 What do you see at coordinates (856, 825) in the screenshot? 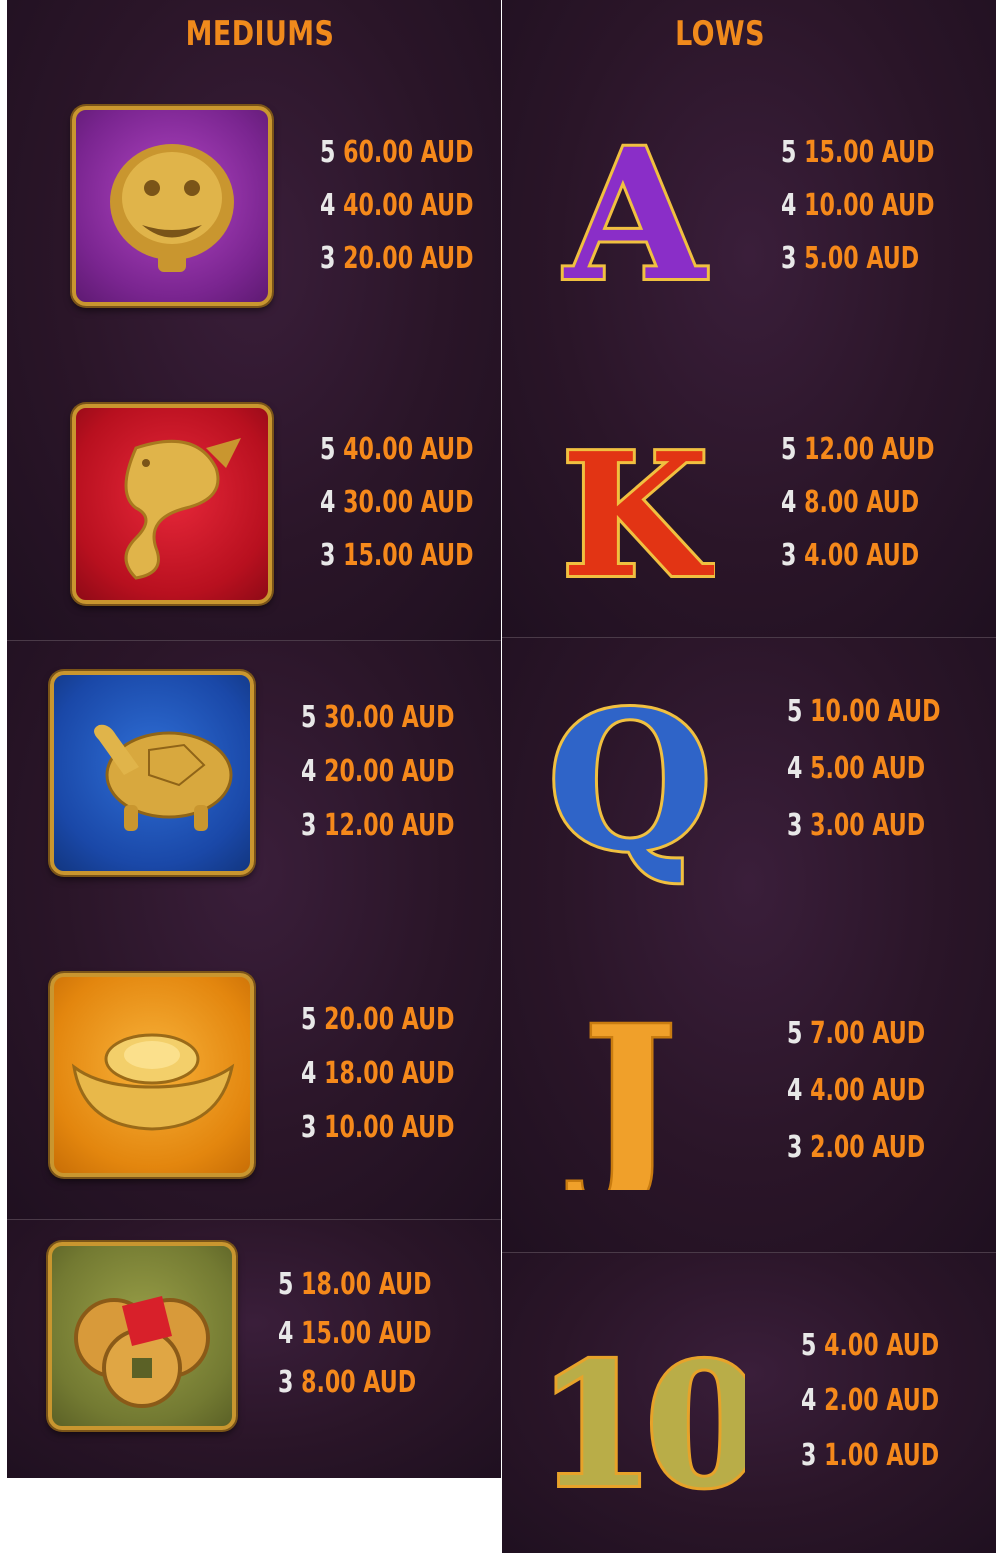
I see `pay-line: 3 3.00 AUD` at bounding box center [856, 825].